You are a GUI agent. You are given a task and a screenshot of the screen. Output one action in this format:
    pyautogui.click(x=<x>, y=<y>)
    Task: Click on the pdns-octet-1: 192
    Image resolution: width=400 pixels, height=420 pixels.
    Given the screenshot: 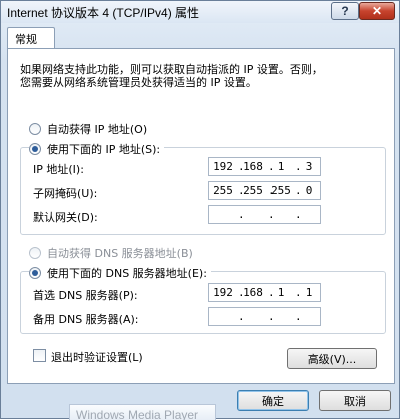 What is the action you would take?
    pyautogui.click(x=223, y=292)
    